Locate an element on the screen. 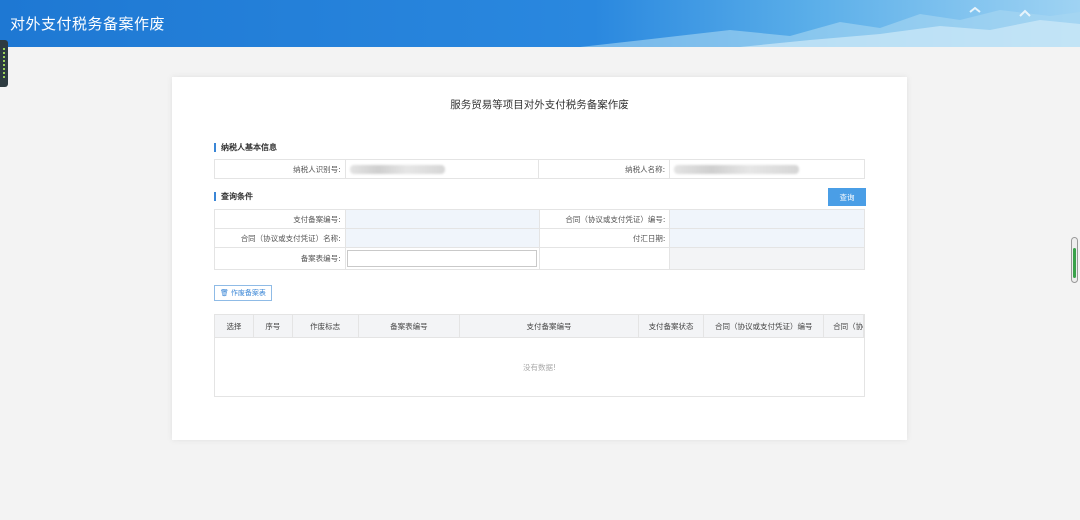 The height and width of the screenshot is (520, 1080). trash-icon: 🗑 is located at coordinates (224, 293).